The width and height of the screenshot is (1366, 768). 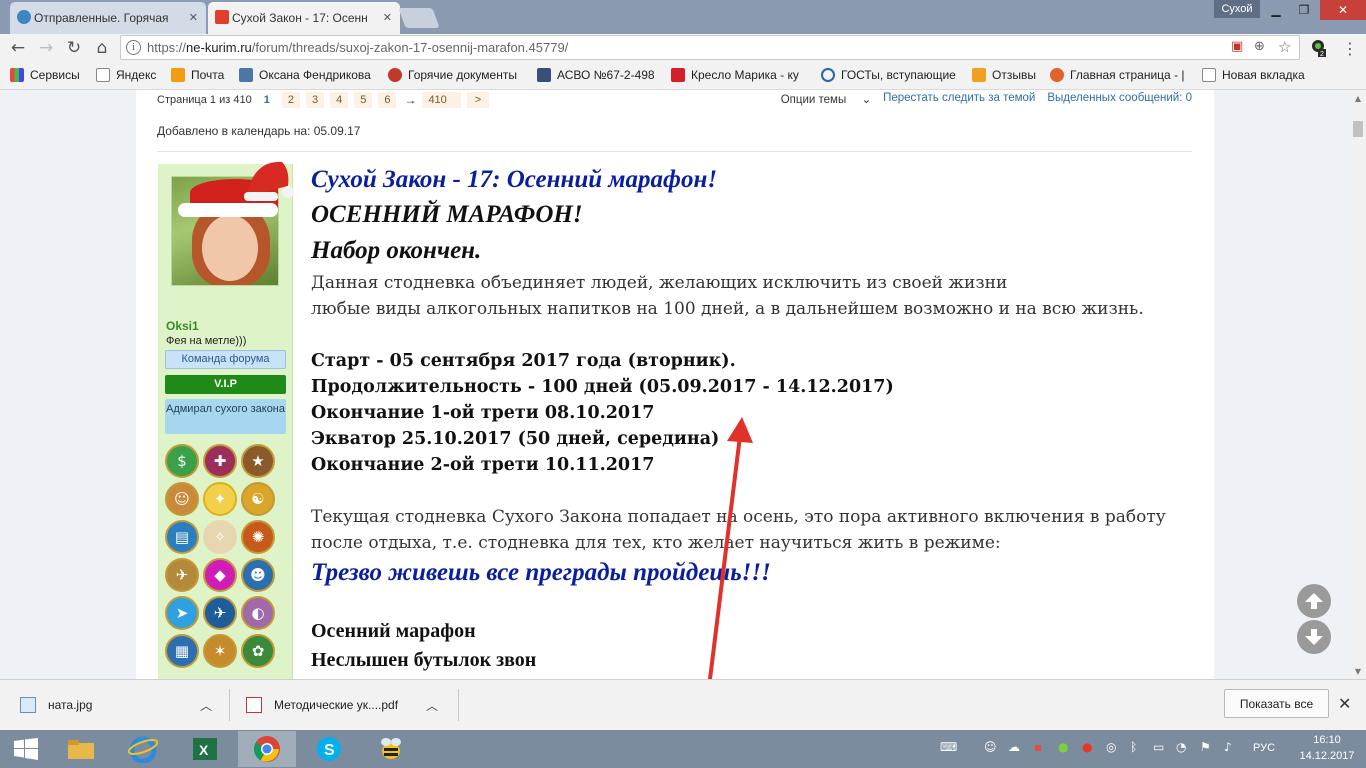 What do you see at coordinates (290, 100) in the screenshot?
I see `page-link: 2` at bounding box center [290, 100].